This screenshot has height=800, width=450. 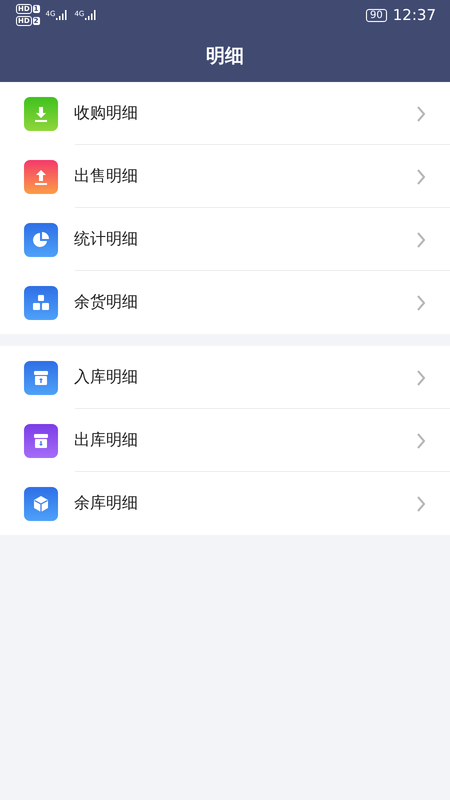 What do you see at coordinates (41, 302) in the screenshot?
I see `boxes-icon` at bounding box center [41, 302].